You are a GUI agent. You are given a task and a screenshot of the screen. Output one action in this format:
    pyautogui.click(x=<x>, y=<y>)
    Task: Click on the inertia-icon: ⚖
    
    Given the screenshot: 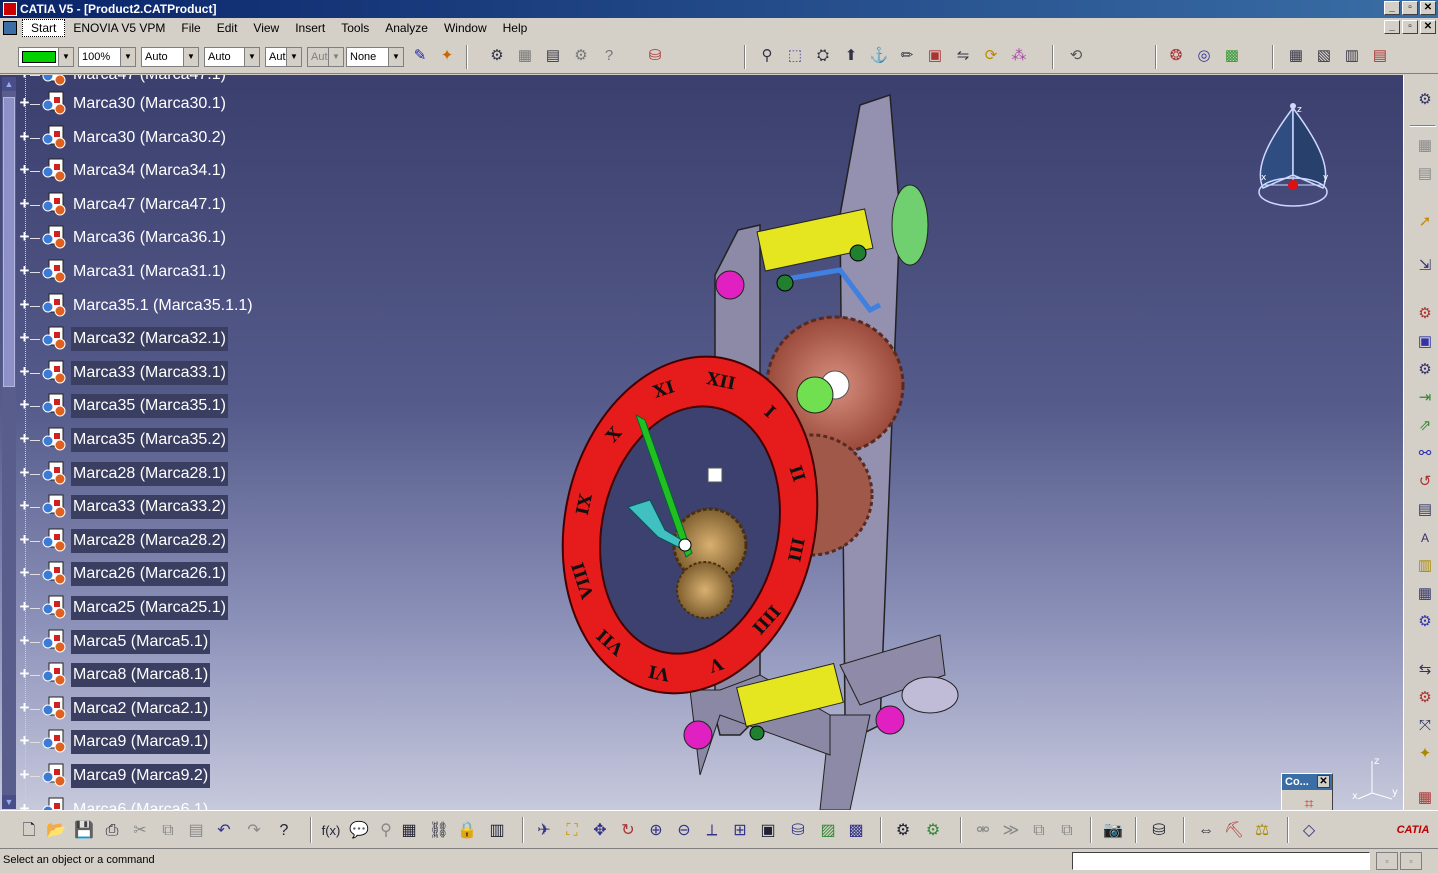 What is the action you would take?
    pyautogui.click(x=1262, y=831)
    